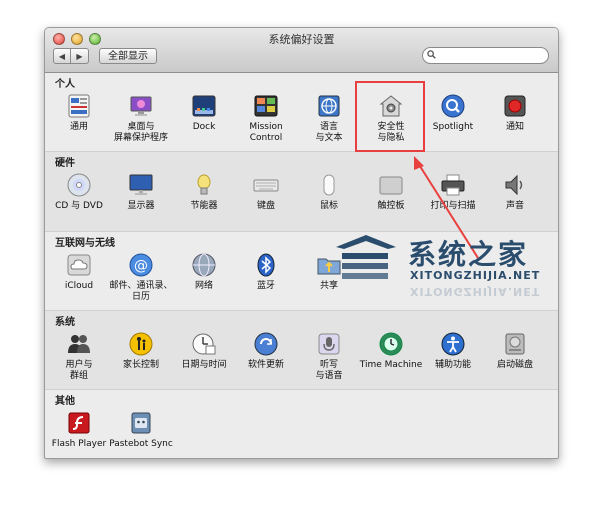  I want to click on watermark: 系统之家 XITONGZHIJIA.NET XITONGZHIJIA.NET, so click(454, 265).